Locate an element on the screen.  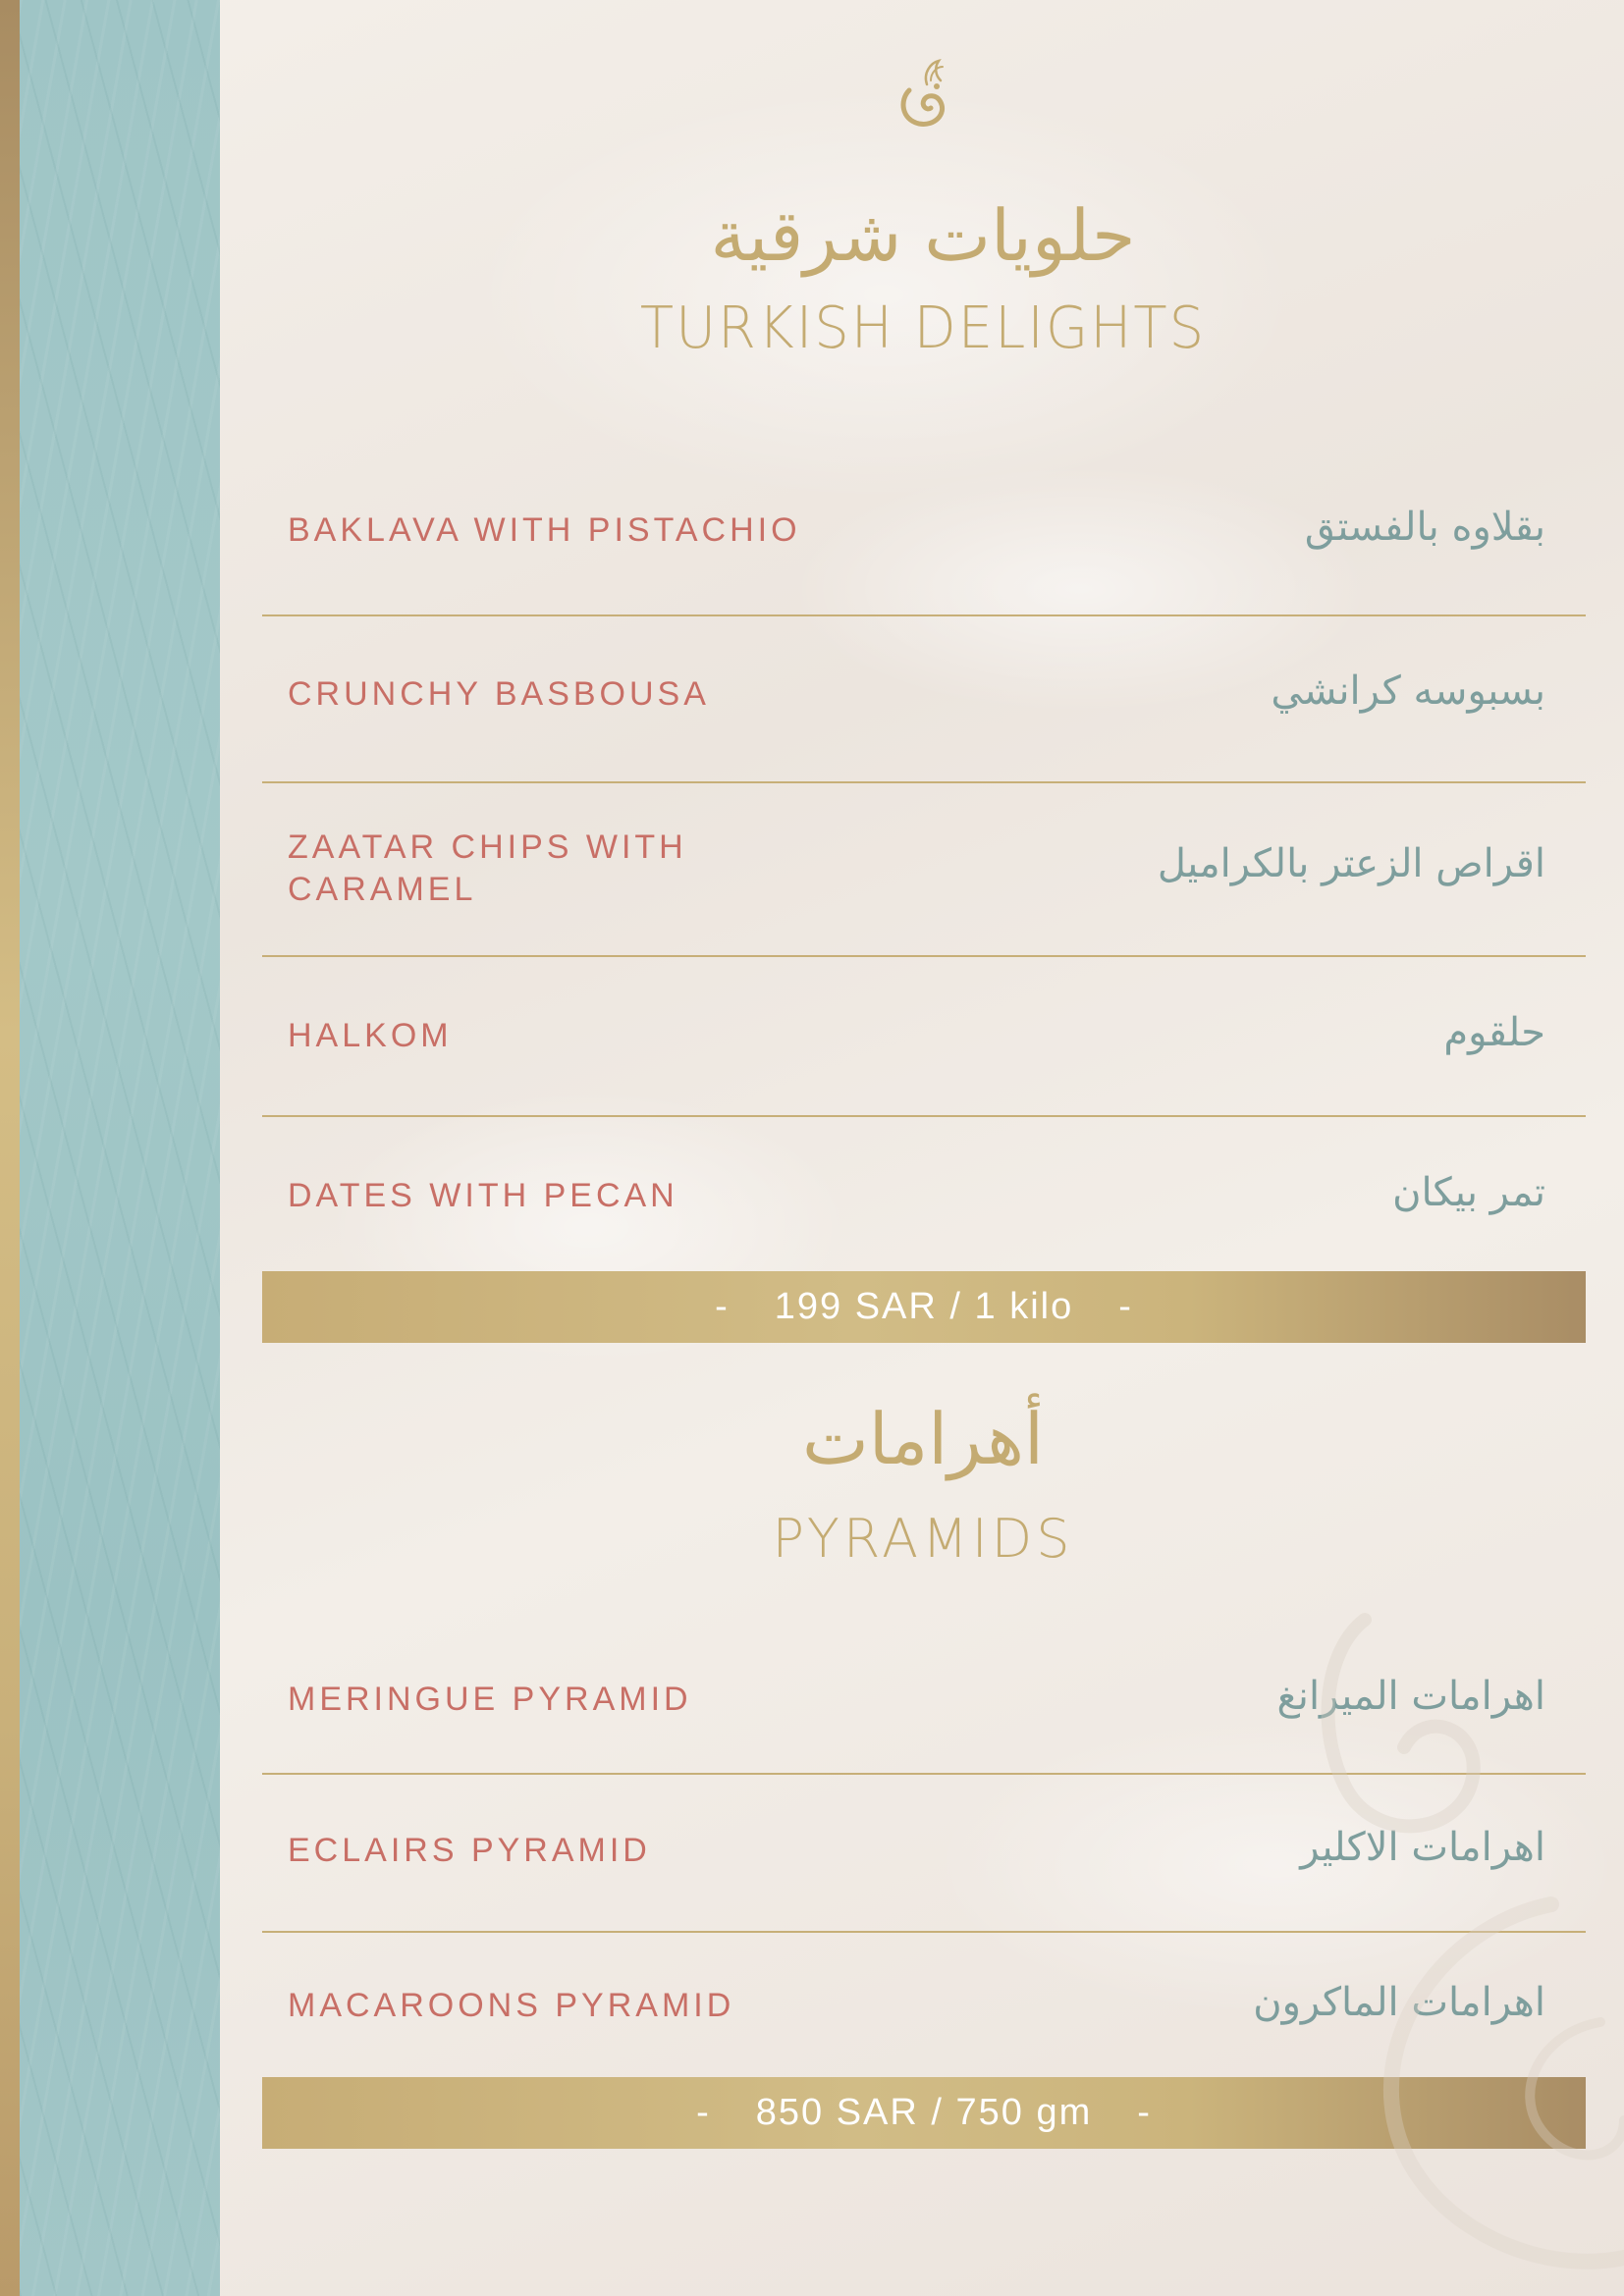
section-title-english: PYRAMIDS is located at coordinates (923, 1539).